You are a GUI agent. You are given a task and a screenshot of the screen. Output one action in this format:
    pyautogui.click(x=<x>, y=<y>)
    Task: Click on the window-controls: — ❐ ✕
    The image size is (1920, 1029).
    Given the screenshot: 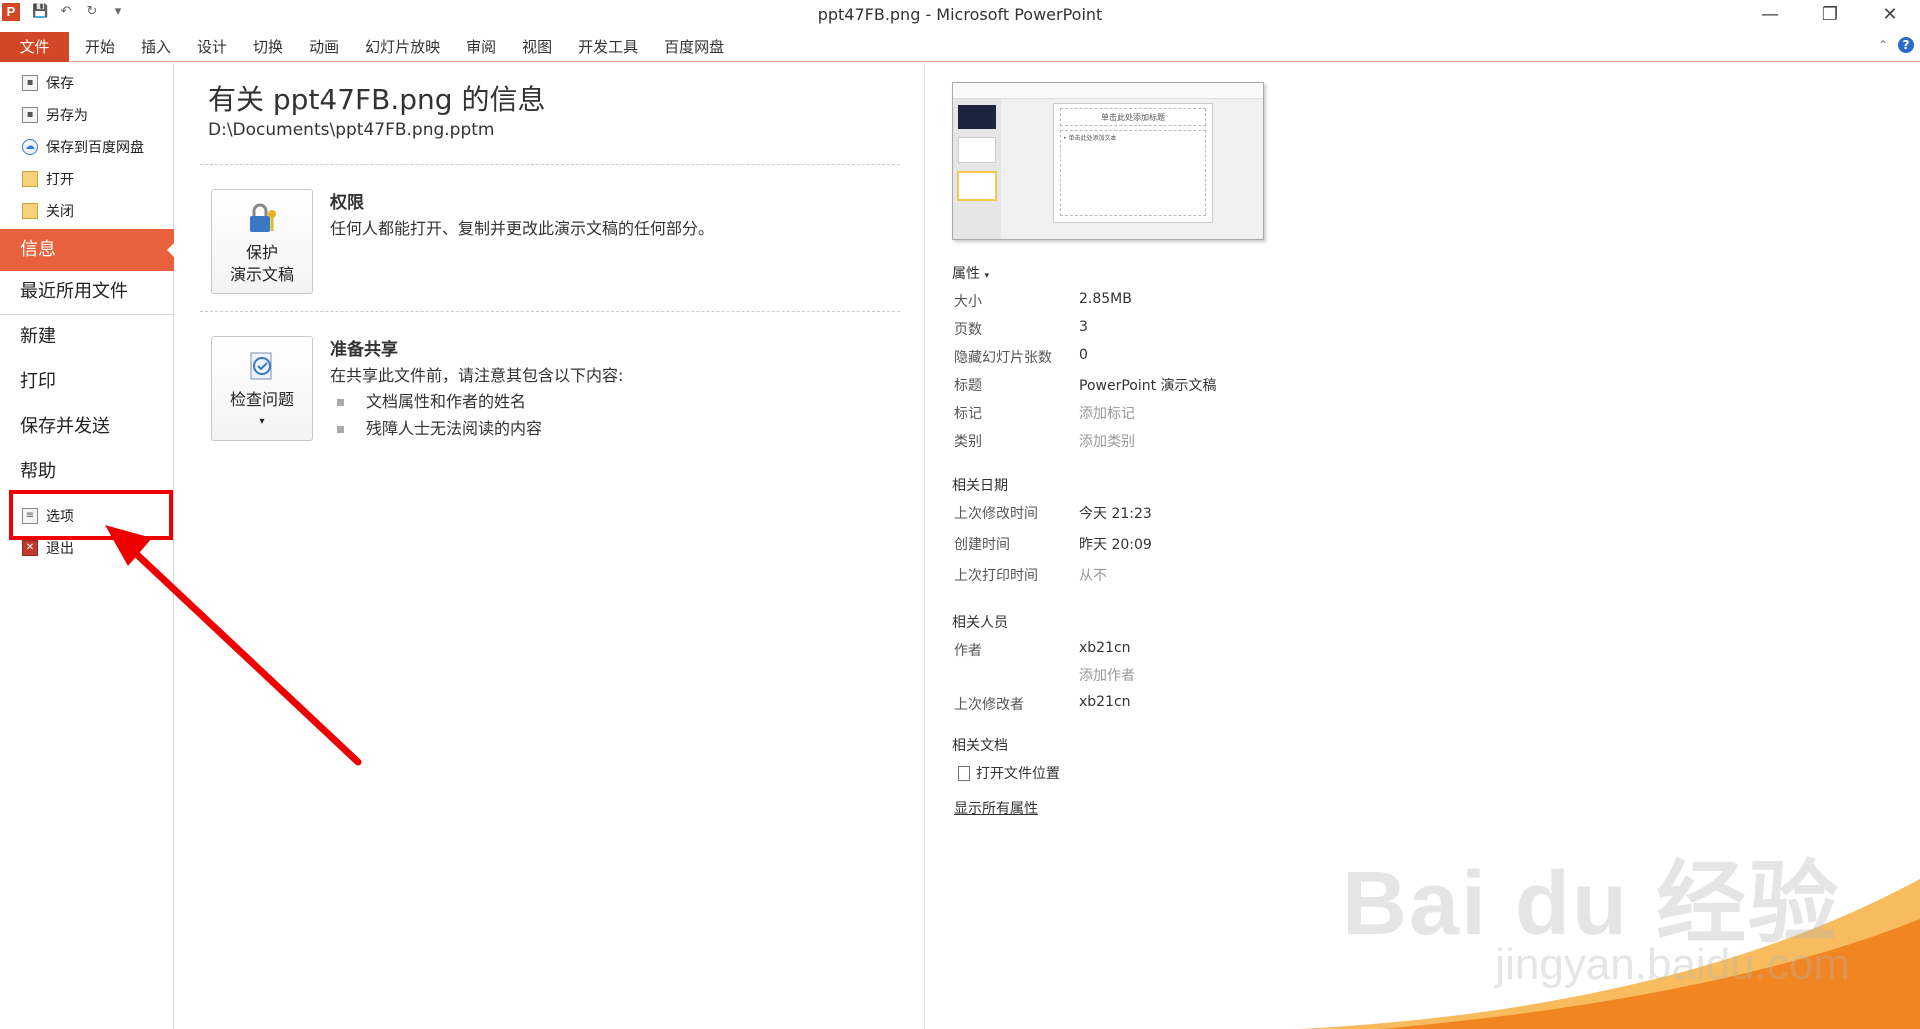 What is the action you would take?
    pyautogui.click(x=1830, y=15)
    